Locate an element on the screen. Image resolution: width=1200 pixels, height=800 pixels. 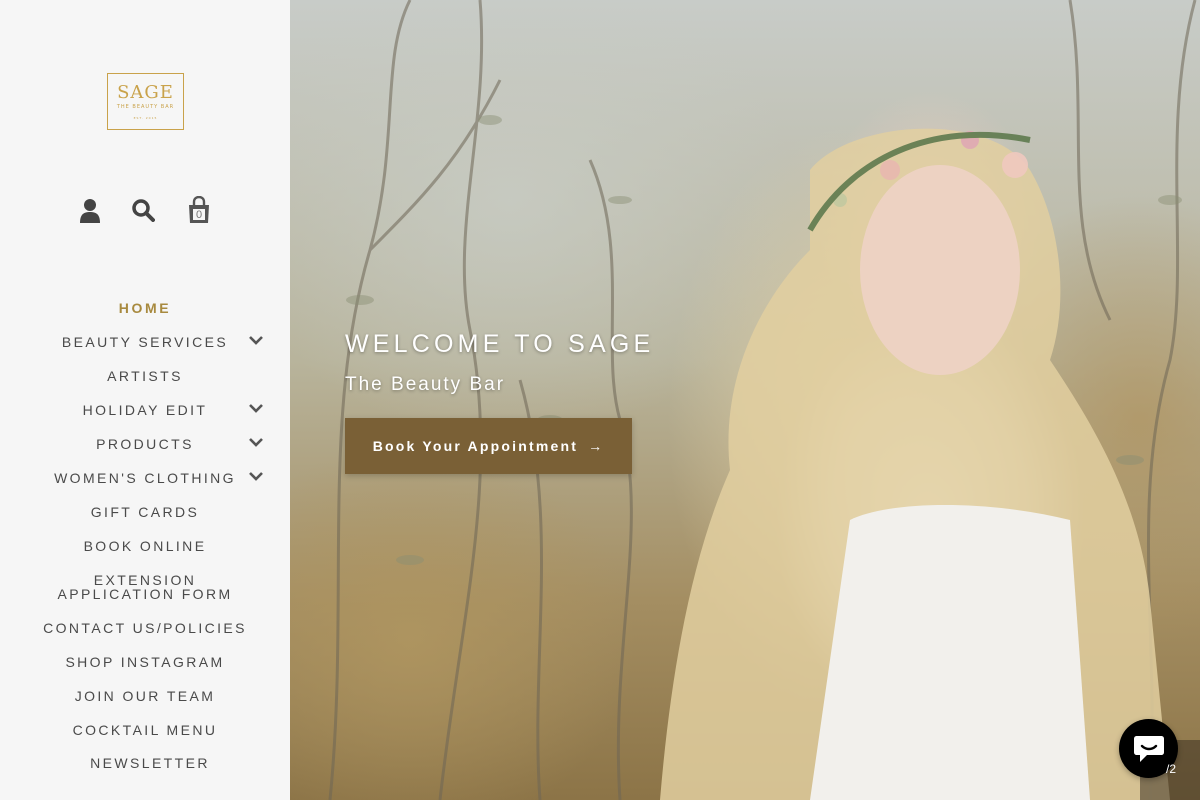
nav-item-label: CONTACT US/POLICIES is located at coordinates (145, 628).